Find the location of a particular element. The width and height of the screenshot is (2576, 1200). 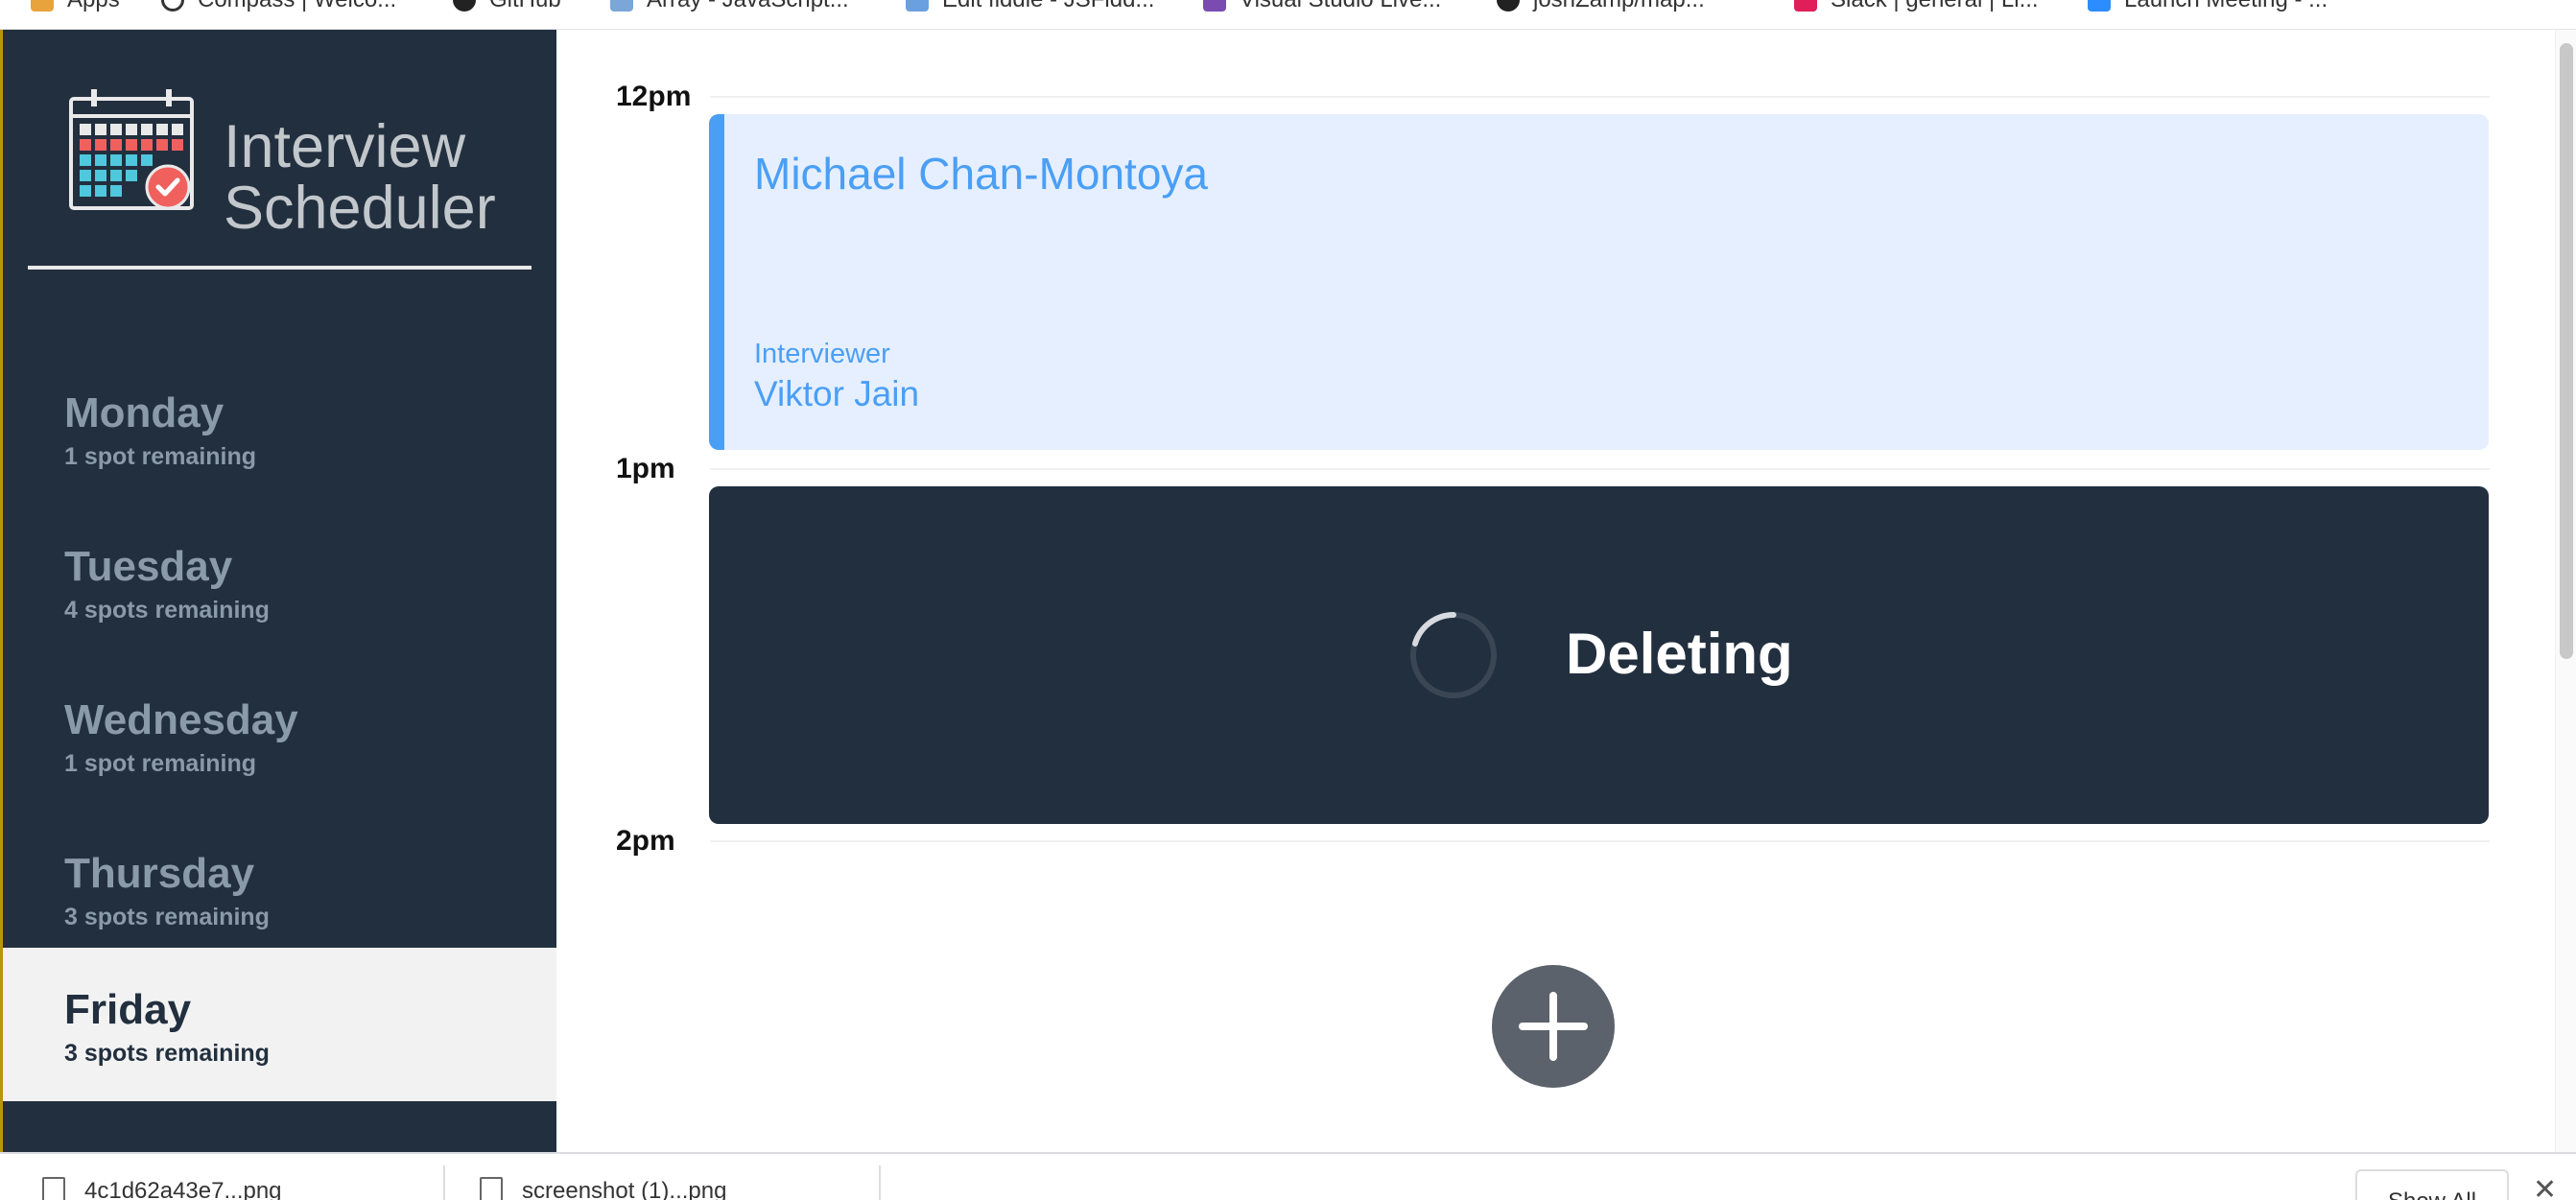

jsfiddle-icon is located at coordinates (917, 6).